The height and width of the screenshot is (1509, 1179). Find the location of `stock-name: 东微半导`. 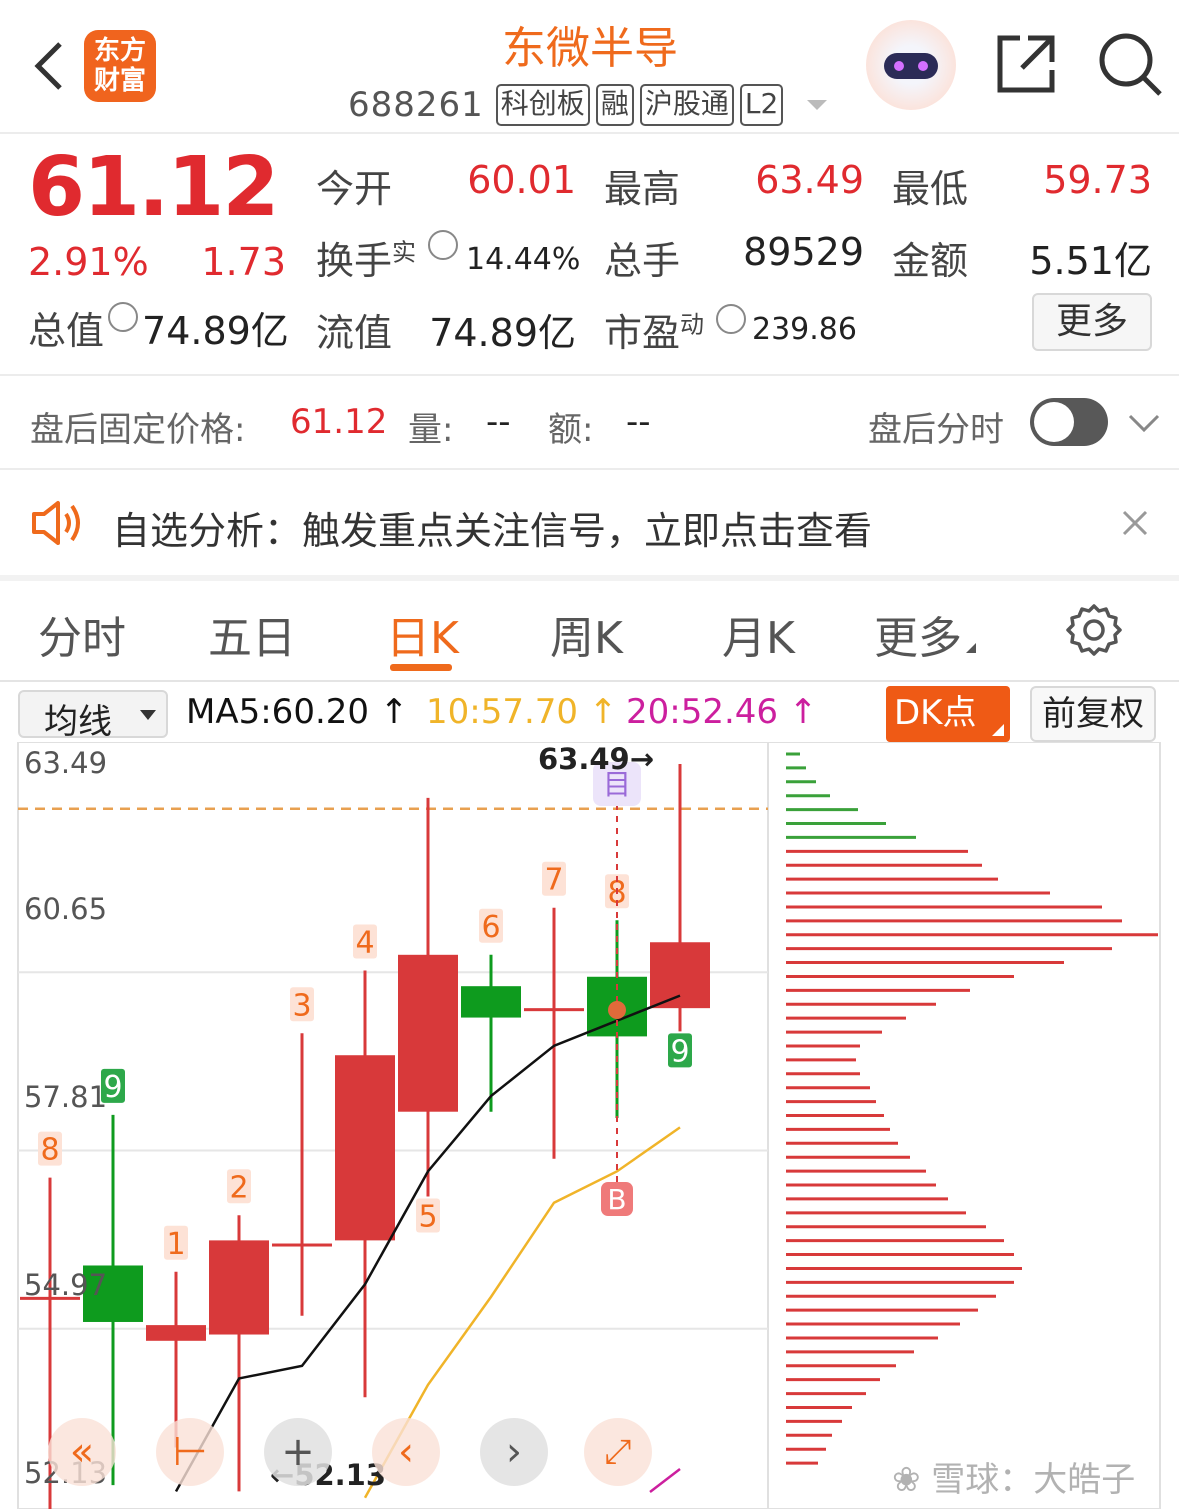

stock-name: 东微半导 is located at coordinates (590, 48).